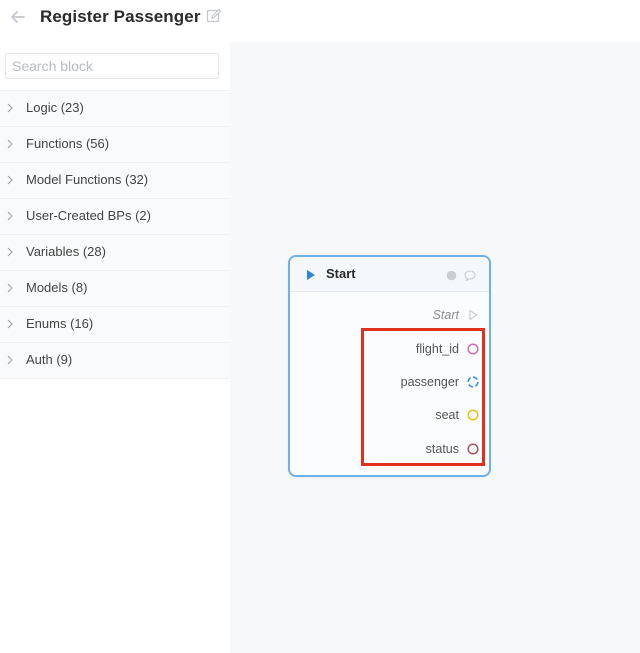 The width and height of the screenshot is (640, 653). Describe the element at coordinates (442, 449) in the screenshot. I see `output-label: status` at that location.